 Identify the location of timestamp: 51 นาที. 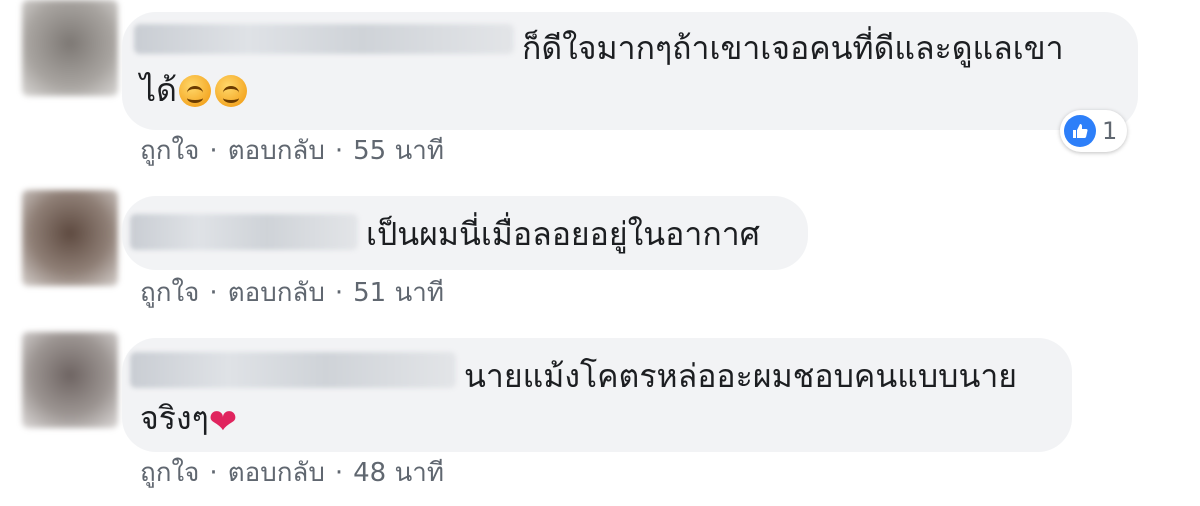
(398, 293).